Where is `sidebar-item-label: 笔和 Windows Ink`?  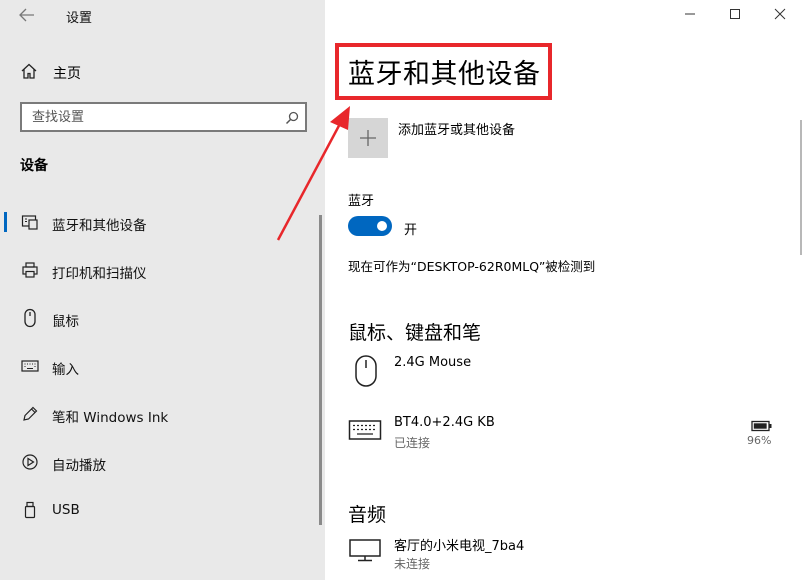 sidebar-item-label: 笔和 Windows Ink is located at coordinates (110, 418).